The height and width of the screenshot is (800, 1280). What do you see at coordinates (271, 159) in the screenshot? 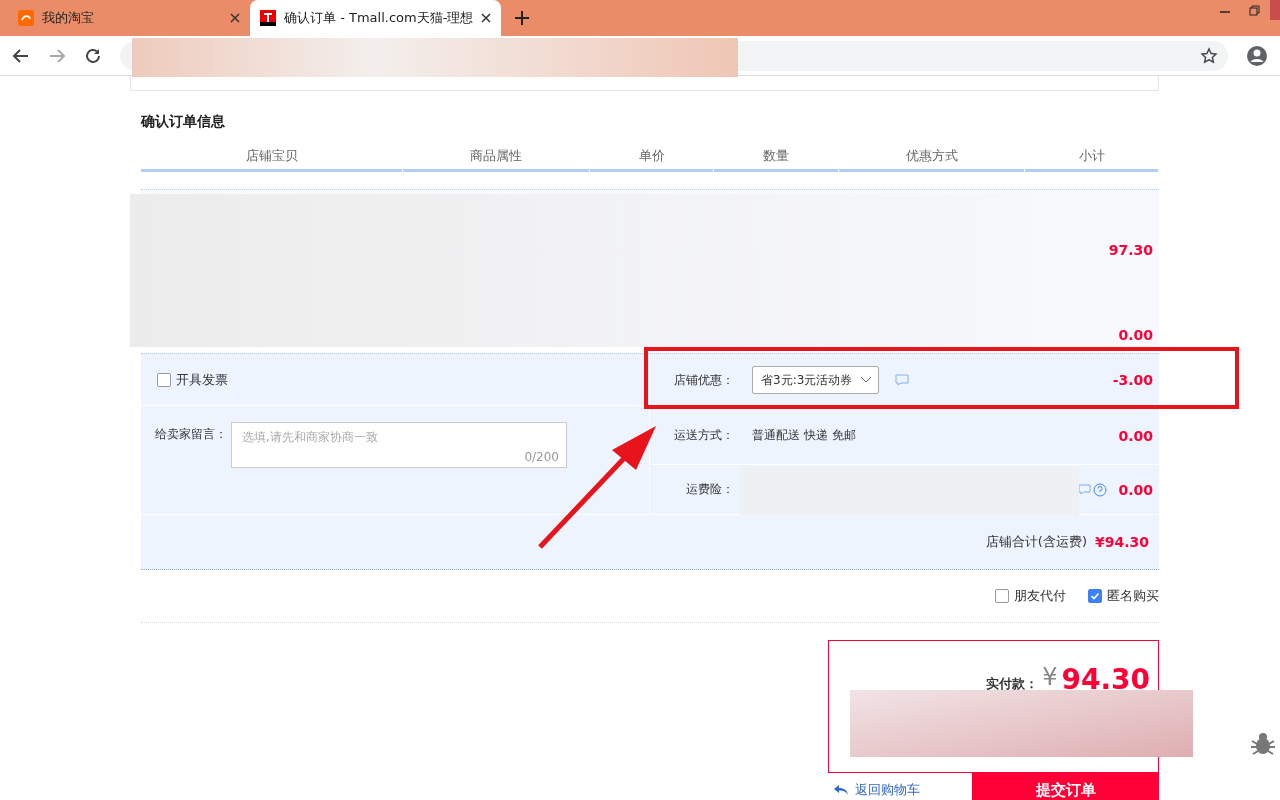
I see `column-header: 店铺宝贝` at bounding box center [271, 159].